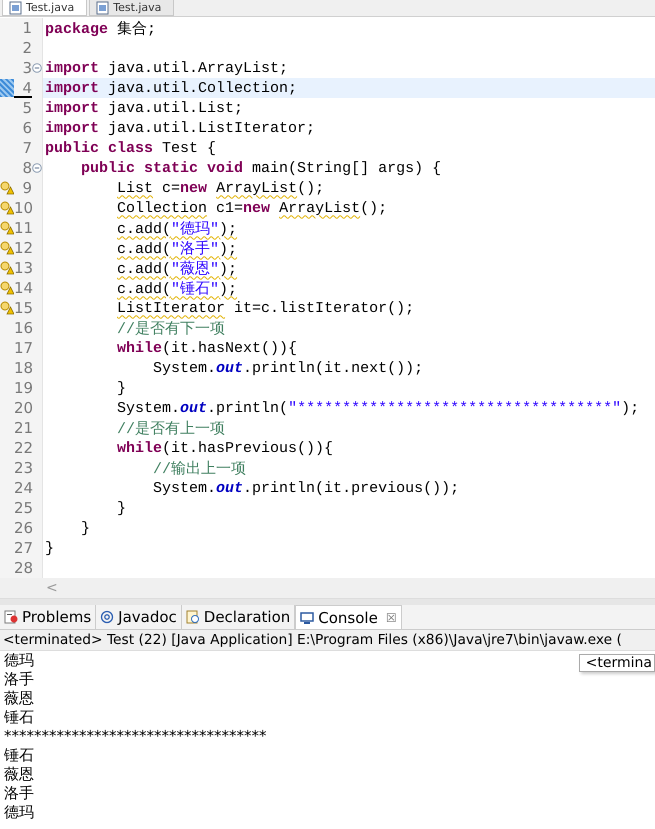  Describe the element at coordinates (307, 617) in the screenshot. I see `monitor-icon` at that location.